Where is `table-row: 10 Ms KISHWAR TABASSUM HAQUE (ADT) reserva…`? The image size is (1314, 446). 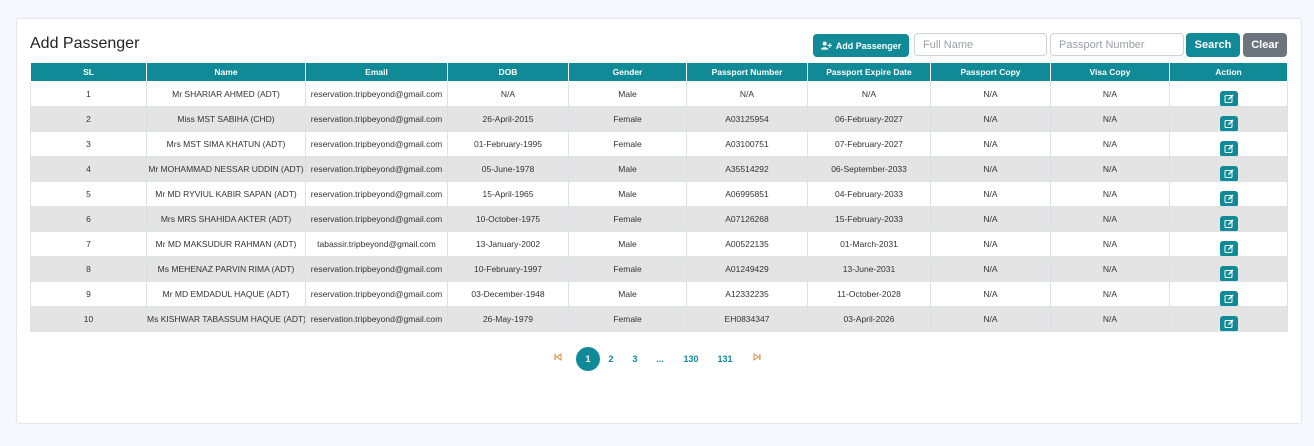
table-row: 10 Ms KISHWAR TABASSUM HAQUE (ADT) reserva… is located at coordinates (659, 319).